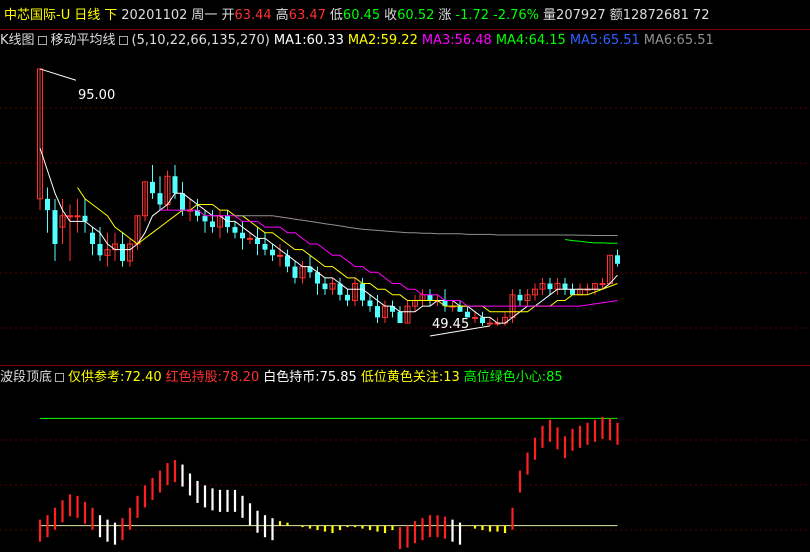  Describe the element at coordinates (591, 241) in the screenshot. I see `ma4-line` at that location.